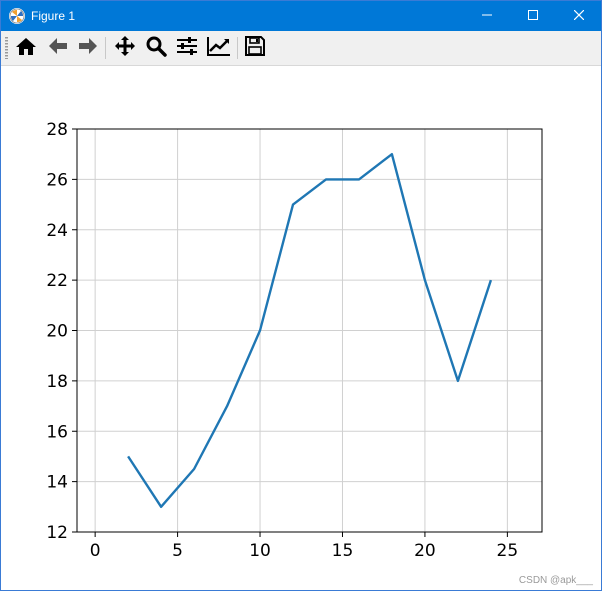 This screenshot has width=602, height=594. I want to click on minimize-button, so click(487, 16).